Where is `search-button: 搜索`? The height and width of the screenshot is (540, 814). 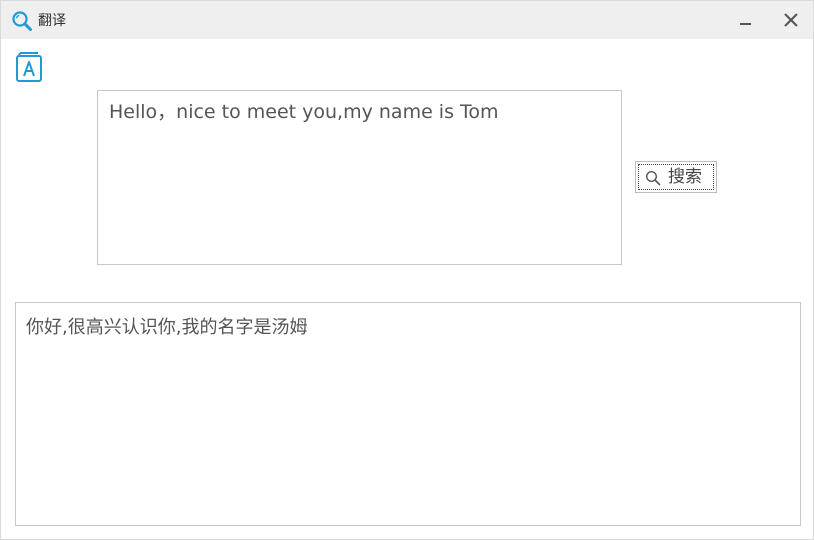 search-button: 搜索 is located at coordinates (676, 177).